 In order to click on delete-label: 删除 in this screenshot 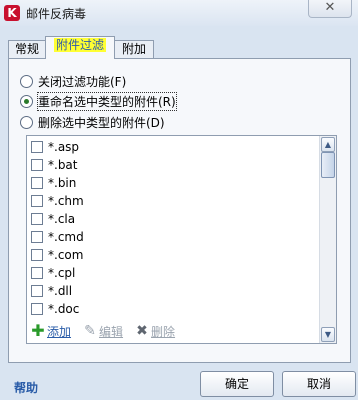, I will do `click(163, 331)`.